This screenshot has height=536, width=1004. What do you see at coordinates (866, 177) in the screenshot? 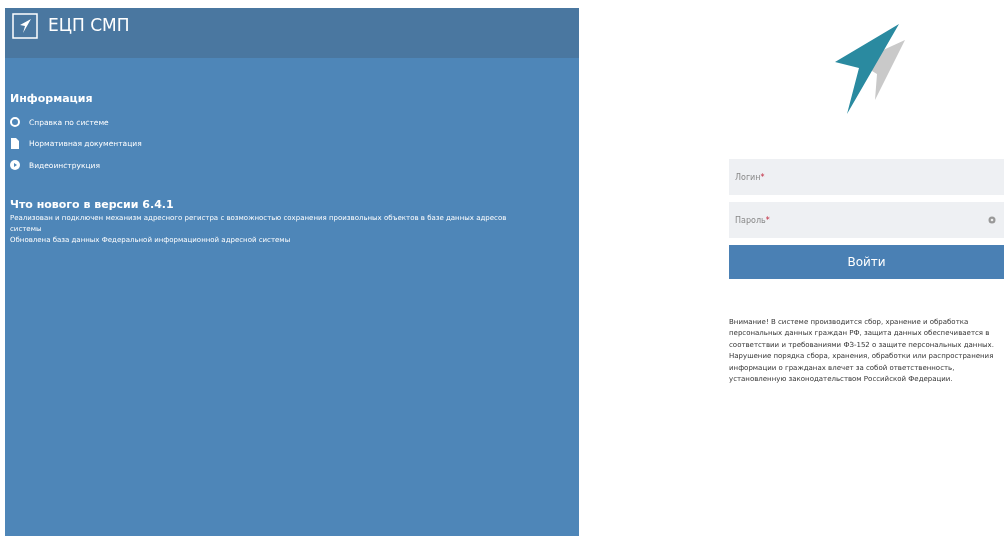
I see `login-field: Логин*` at bounding box center [866, 177].